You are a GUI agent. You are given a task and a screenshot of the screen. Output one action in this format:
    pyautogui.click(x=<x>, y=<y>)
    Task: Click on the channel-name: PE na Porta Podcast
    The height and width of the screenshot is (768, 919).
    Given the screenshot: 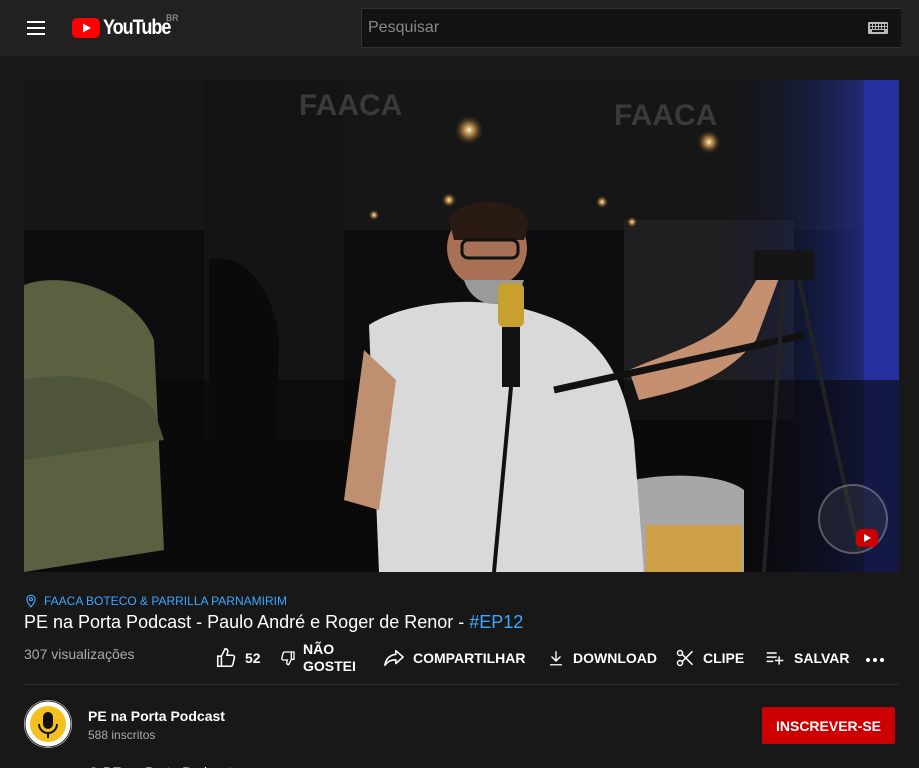 What is the action you would take?
    pyautogui.click(x=156, y=716)
    